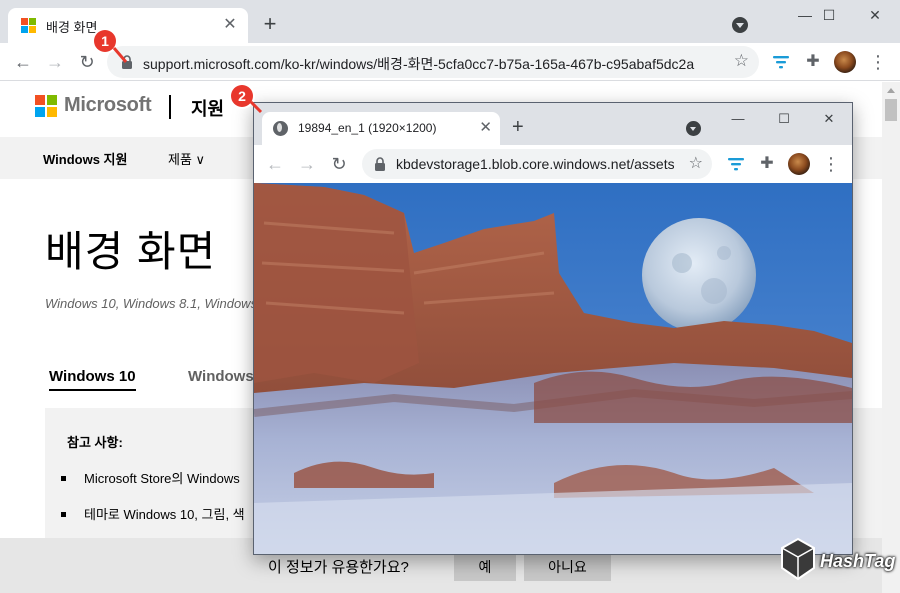  What do you see at coordinates (55, 62) in the screenshot?
I see `forward-arrow-icon: →` at bounding box center [55, 62].